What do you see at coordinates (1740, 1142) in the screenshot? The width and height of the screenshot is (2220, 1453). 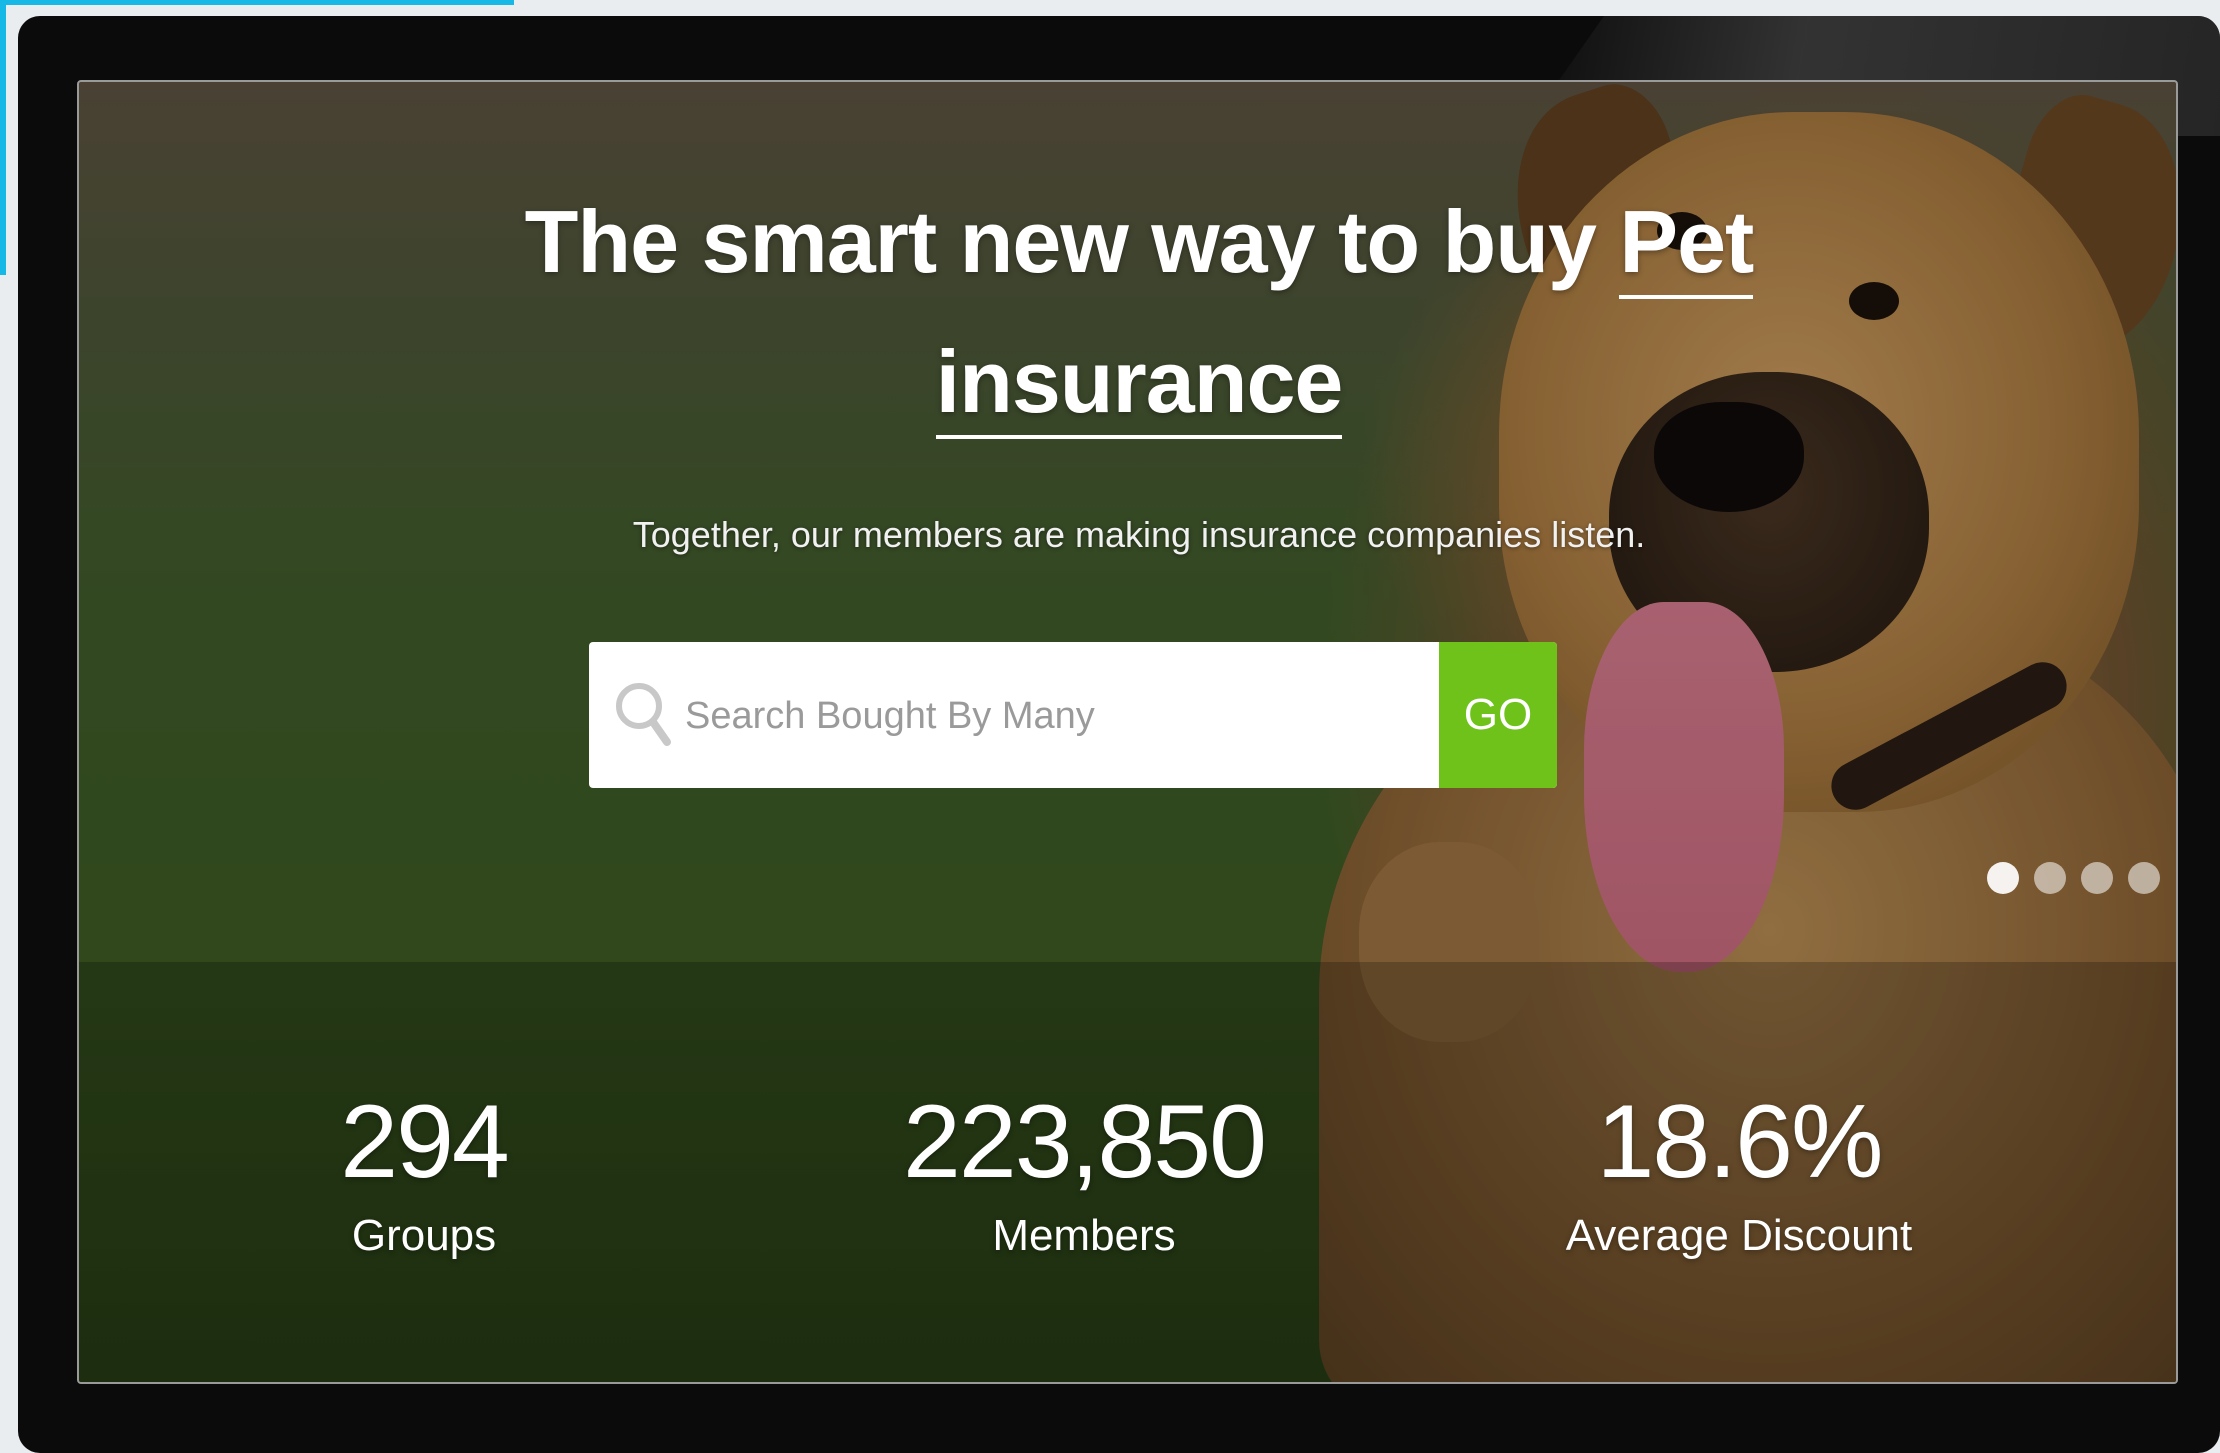 I see `stat-value: 18.6%` at bounding box center [1740, 1142].